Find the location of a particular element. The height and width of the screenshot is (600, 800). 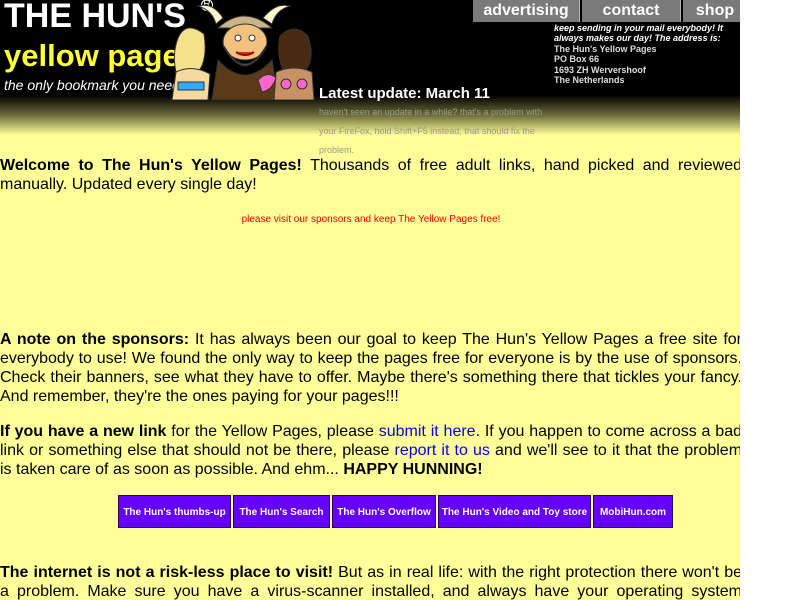

top-nav: advertising contact shop is located at coordinates (606, 11).